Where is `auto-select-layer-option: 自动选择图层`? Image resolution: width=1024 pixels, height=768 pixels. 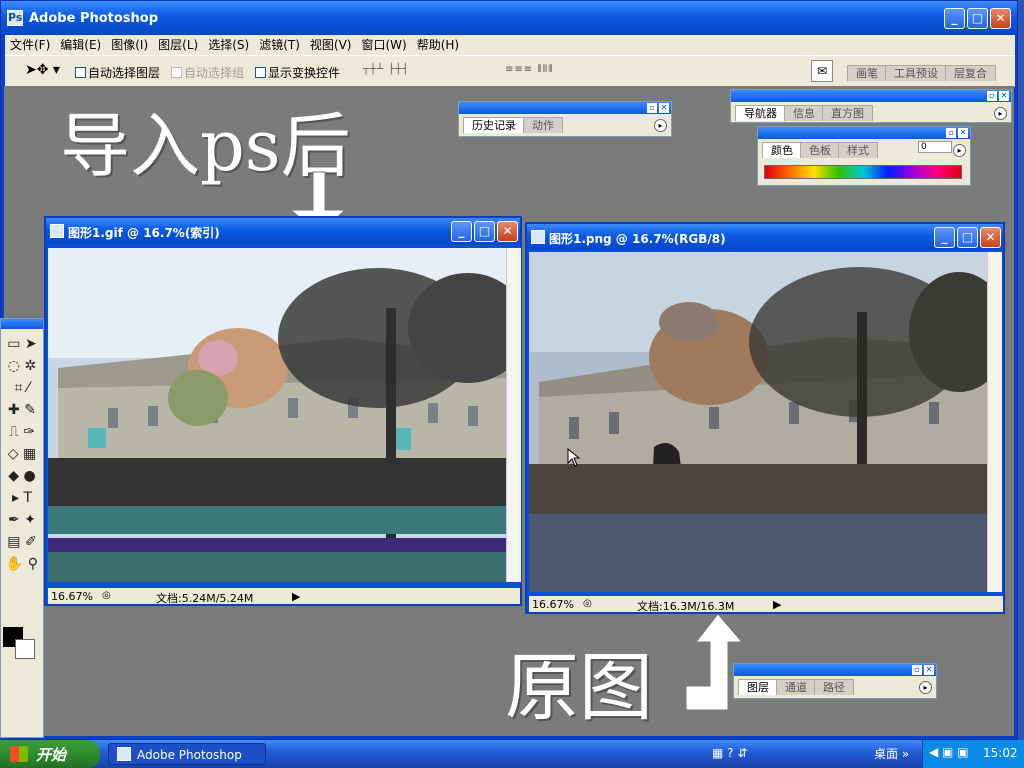
auto-select-layer-option: 自动选择图层 is located at coordinates (117, 72).